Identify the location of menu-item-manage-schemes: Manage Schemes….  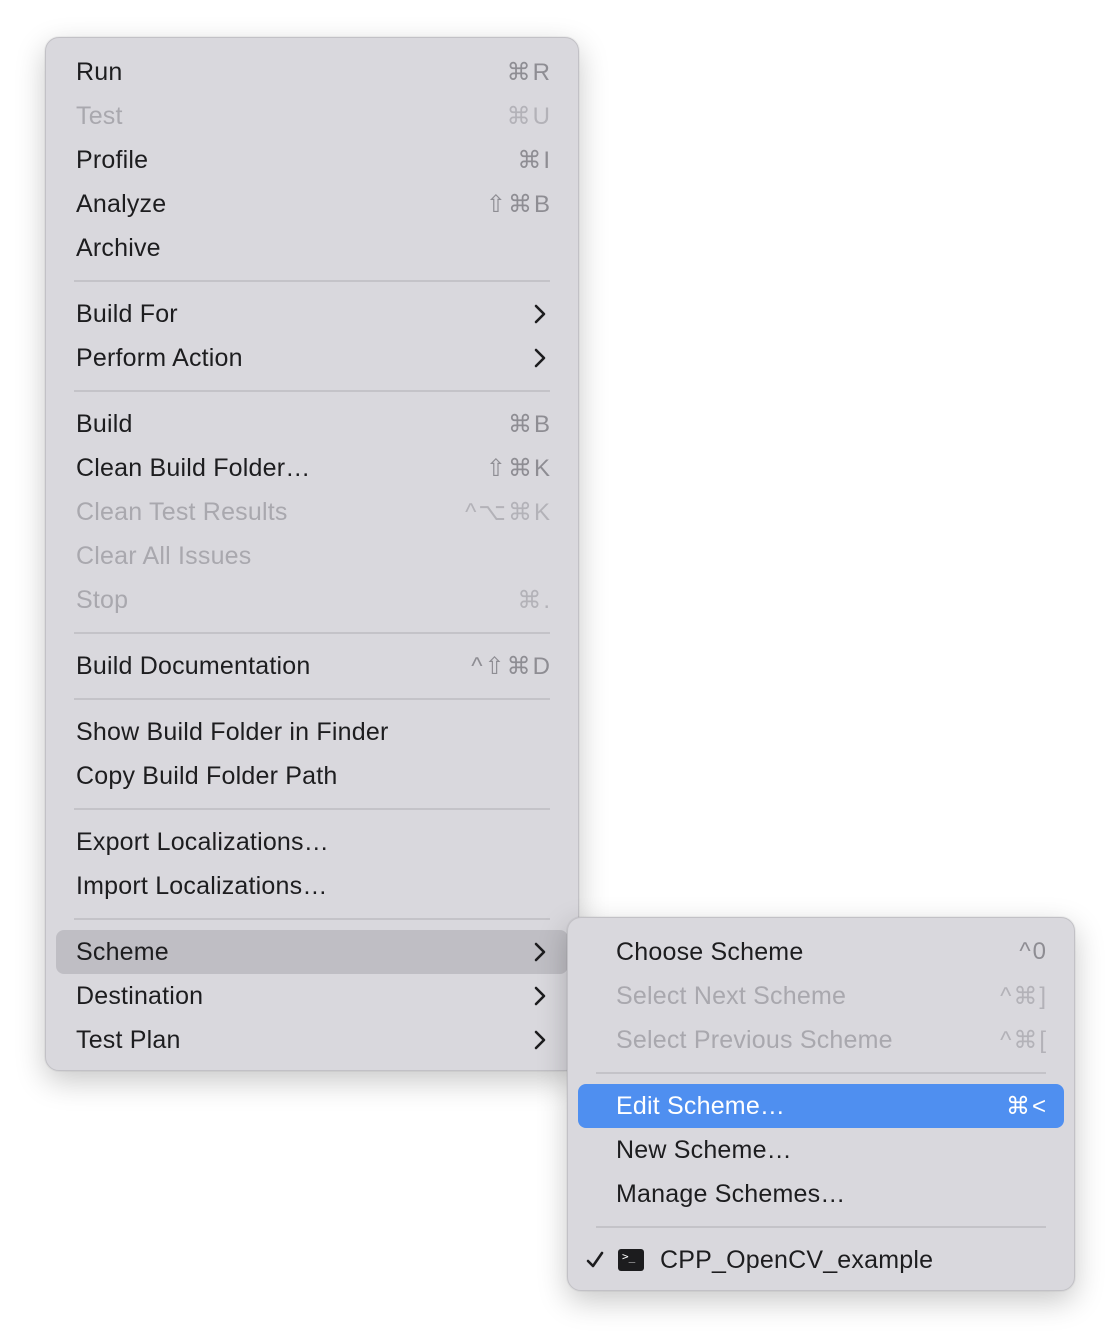
(821, 1194).